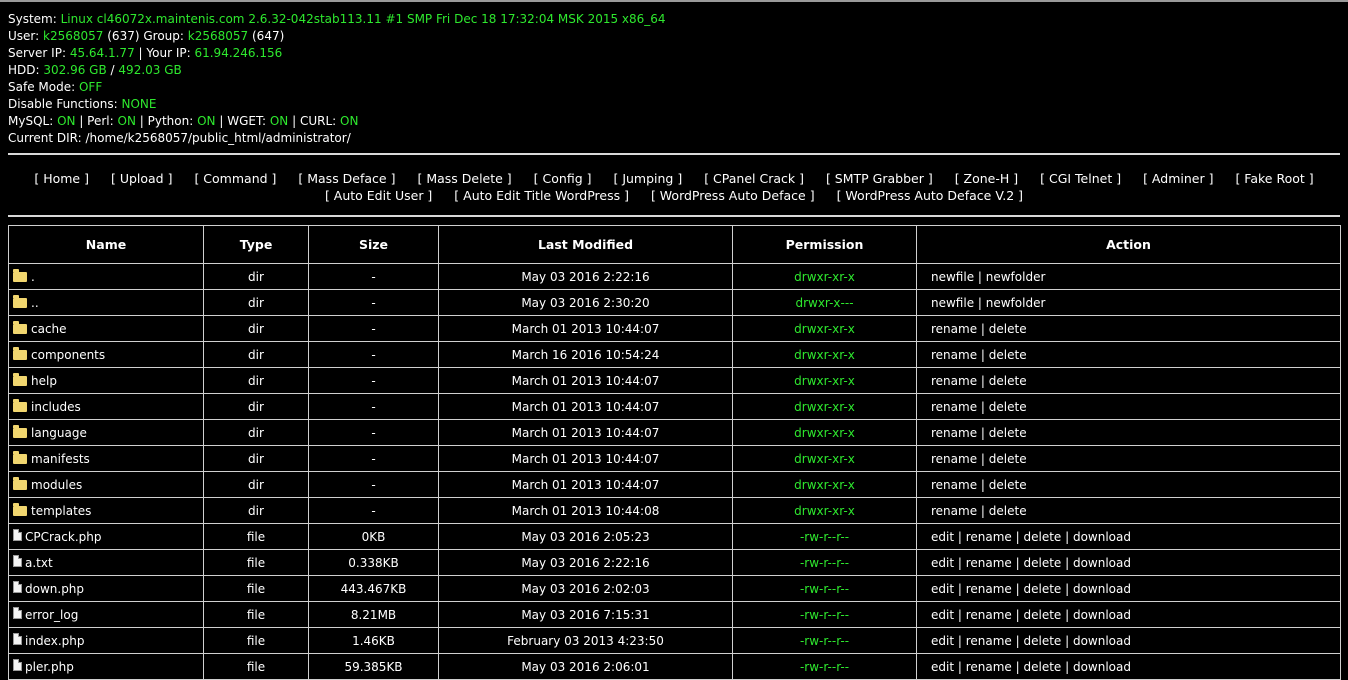 This screenshot has width=1348, height=680. What do you see at coordinates (879, 178) in the screenshot?
I see `menu-link-smtp-grabber: [ SMTP Grabber ]` at bounding box center [879, 178].